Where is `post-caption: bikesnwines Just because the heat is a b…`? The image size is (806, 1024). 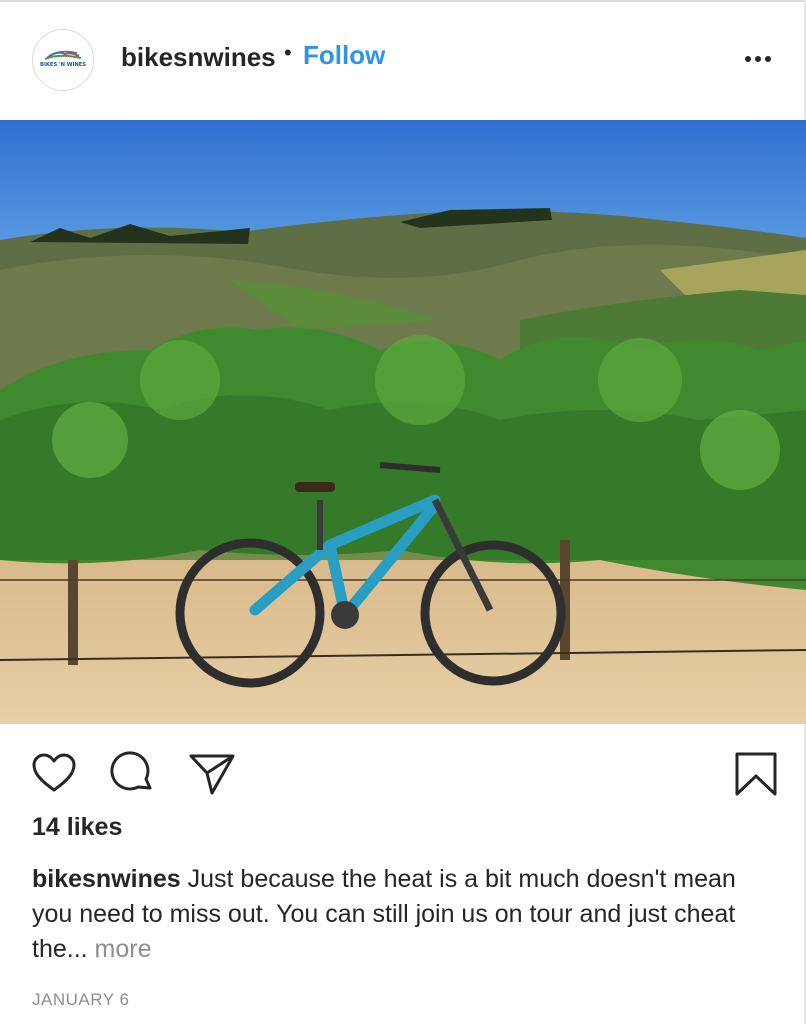 post-caption: bikesnwines Just because the heat is a b… is located at coordinates (402, 914).